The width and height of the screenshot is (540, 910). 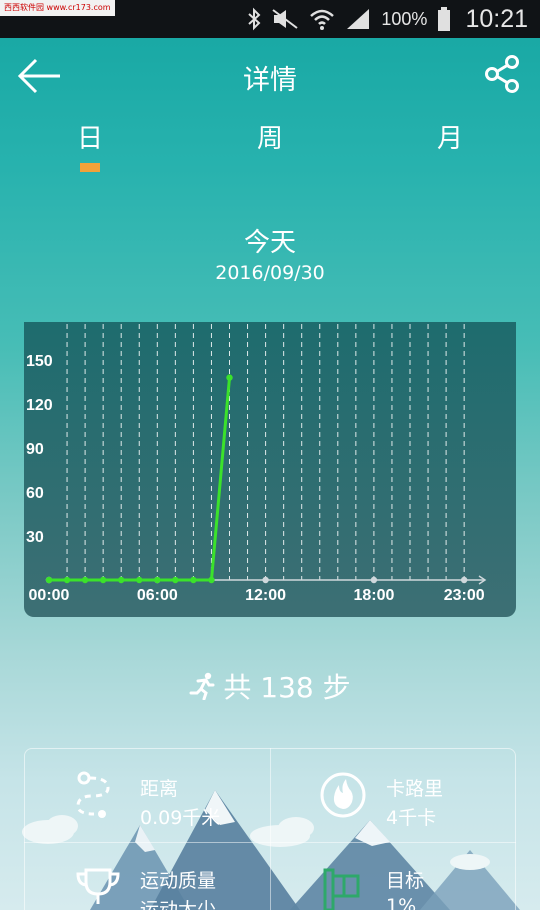 What do you see at coordinates (90, 136) in the screenshot?
I see `tab-day: 日` at bounding box center [90, 136].